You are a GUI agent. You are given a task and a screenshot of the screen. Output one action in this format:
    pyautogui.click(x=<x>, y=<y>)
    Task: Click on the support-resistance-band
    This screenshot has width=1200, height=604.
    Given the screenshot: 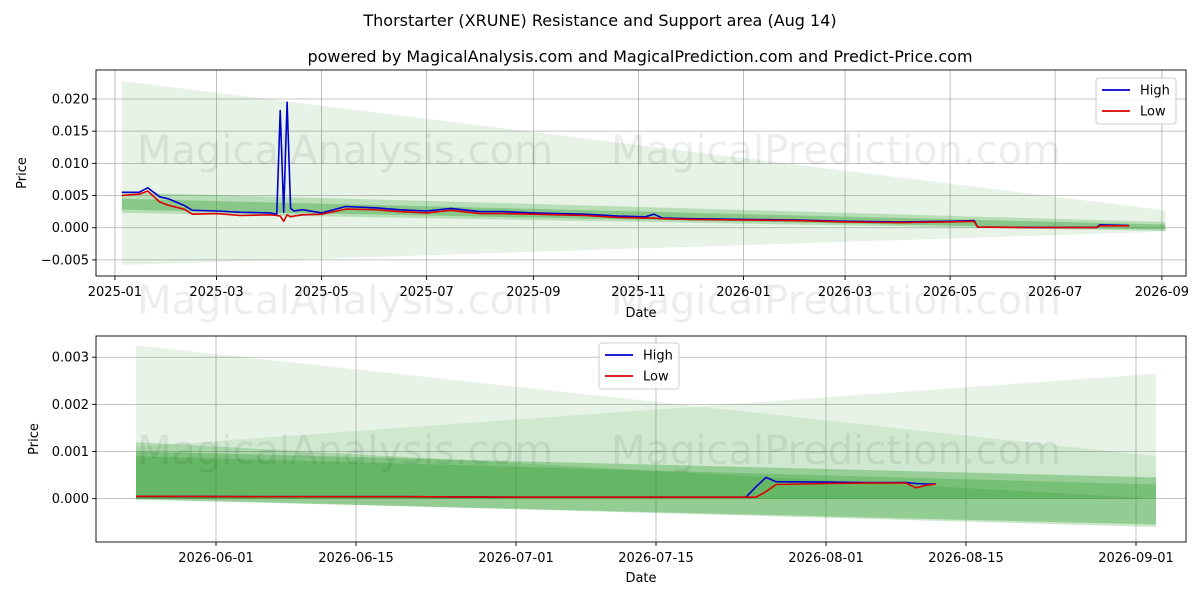 What is the action you would take?
    pyautogui.click(x=646, y=510)
    